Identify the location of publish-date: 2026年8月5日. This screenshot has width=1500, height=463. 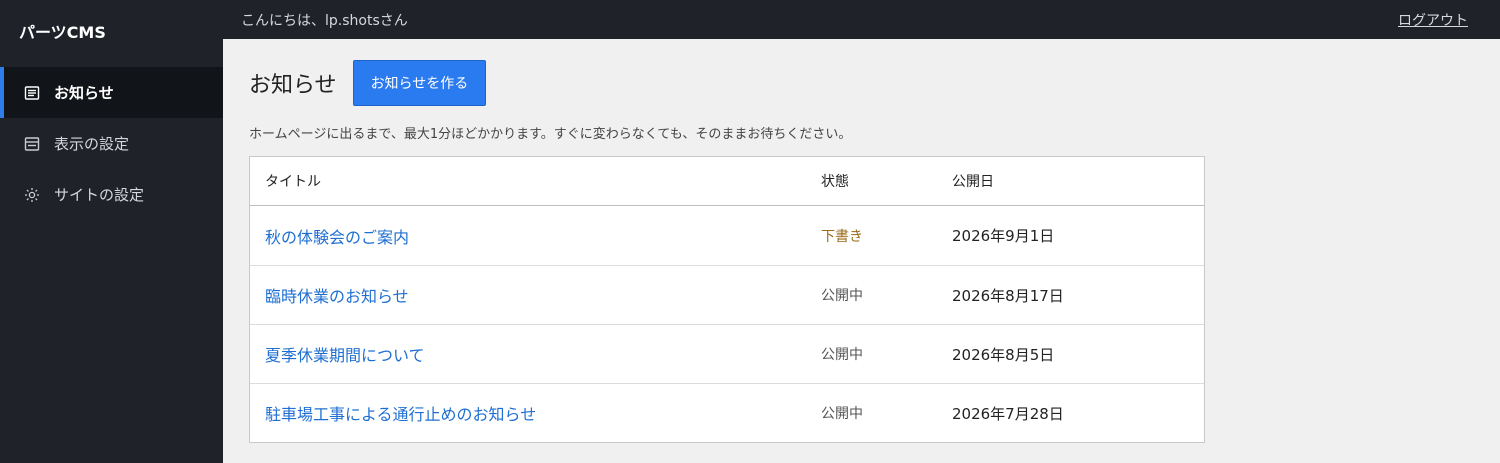
(1003, 354).